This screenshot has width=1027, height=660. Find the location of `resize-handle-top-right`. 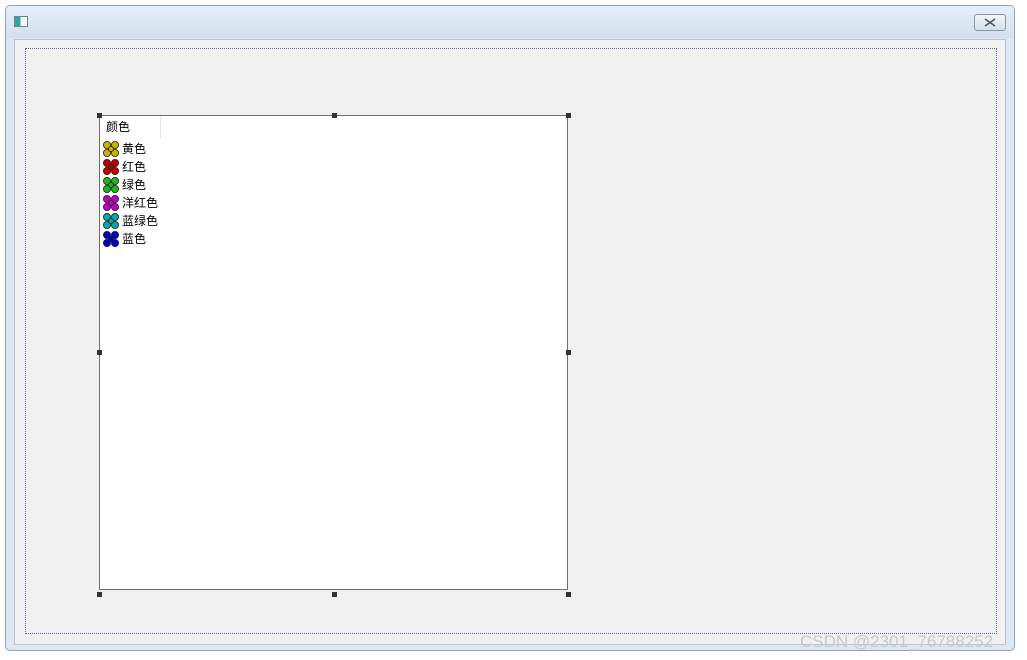

resize-handle-top-right is located at coordinates (568, 115).